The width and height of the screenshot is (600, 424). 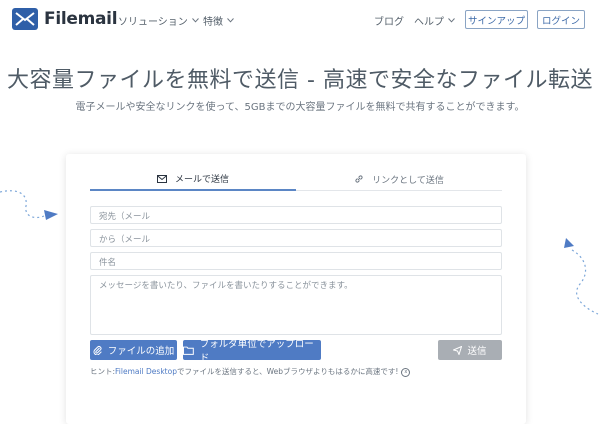 I want to click on paper-plane-icon, so click(x=458, y=350).